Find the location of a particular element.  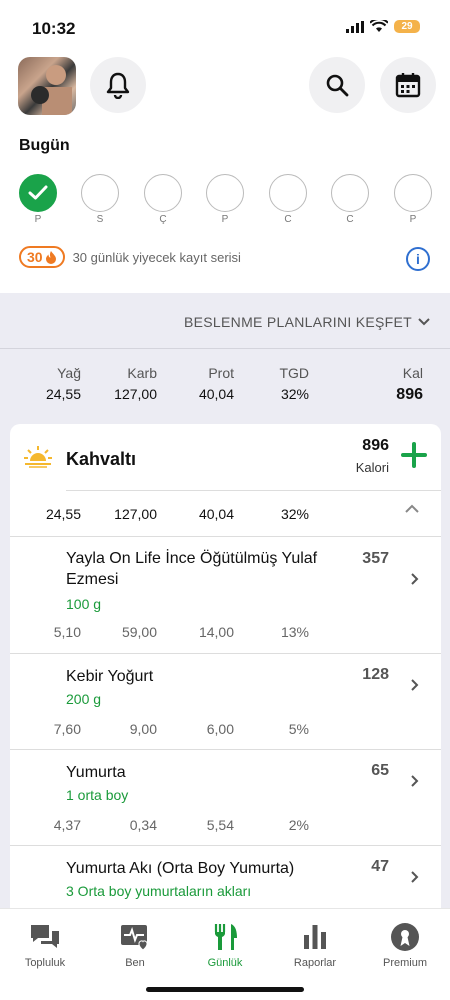

food-portion: 1 orta boy is located at coordinates (97, 795).